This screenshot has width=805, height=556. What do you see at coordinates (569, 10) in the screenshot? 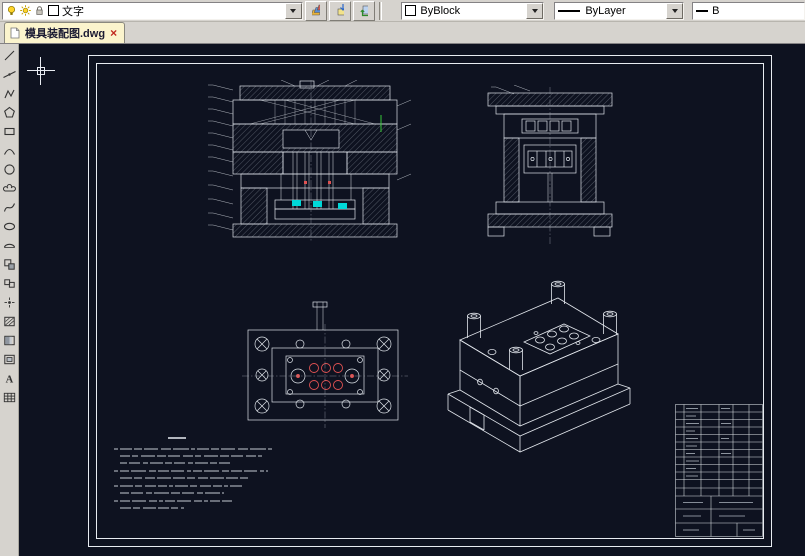
I see `linetype-sample` at bounding box center [569, 10].